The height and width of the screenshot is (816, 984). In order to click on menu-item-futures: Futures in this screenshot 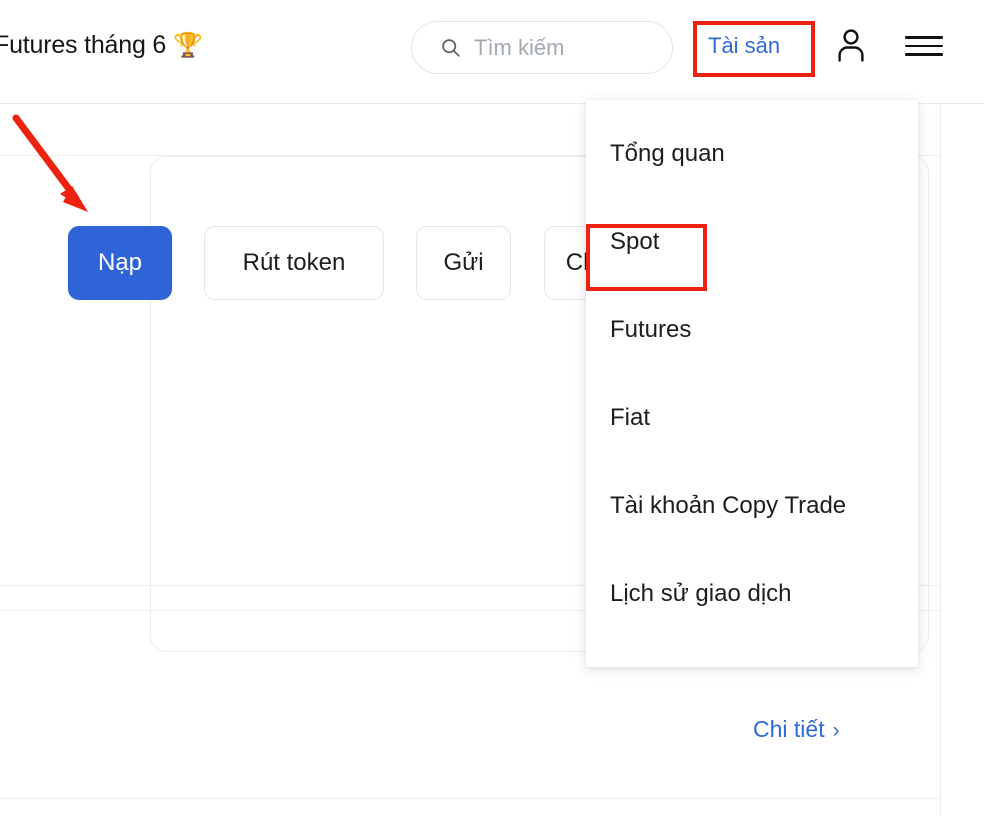, I will do `click(752, 330)`.